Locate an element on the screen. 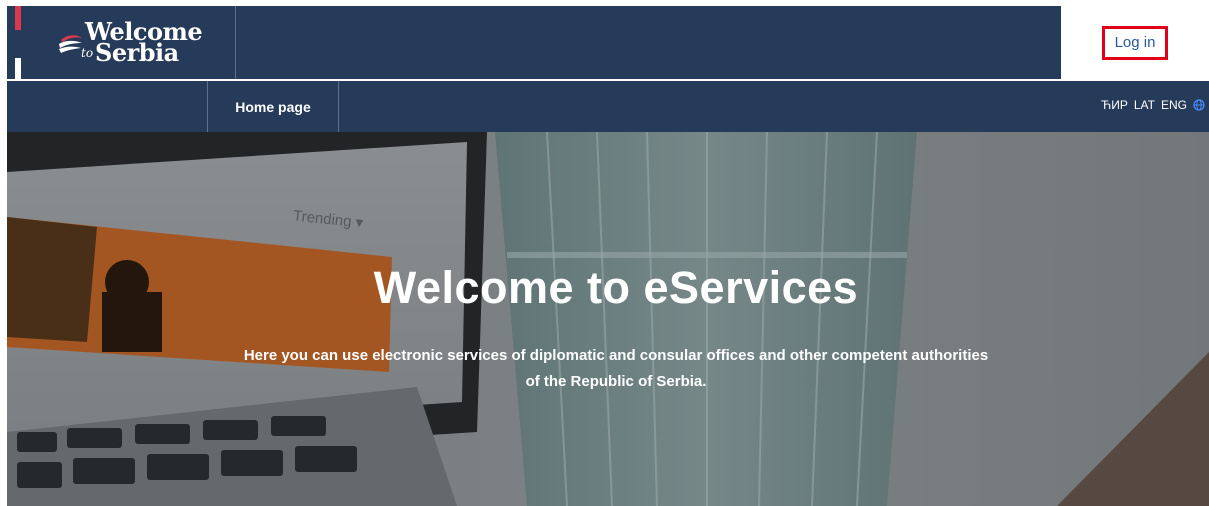 Image resolution: width=1209 pixels, height=506 pixels. globe-icon is located at coordinates (1199, 105).